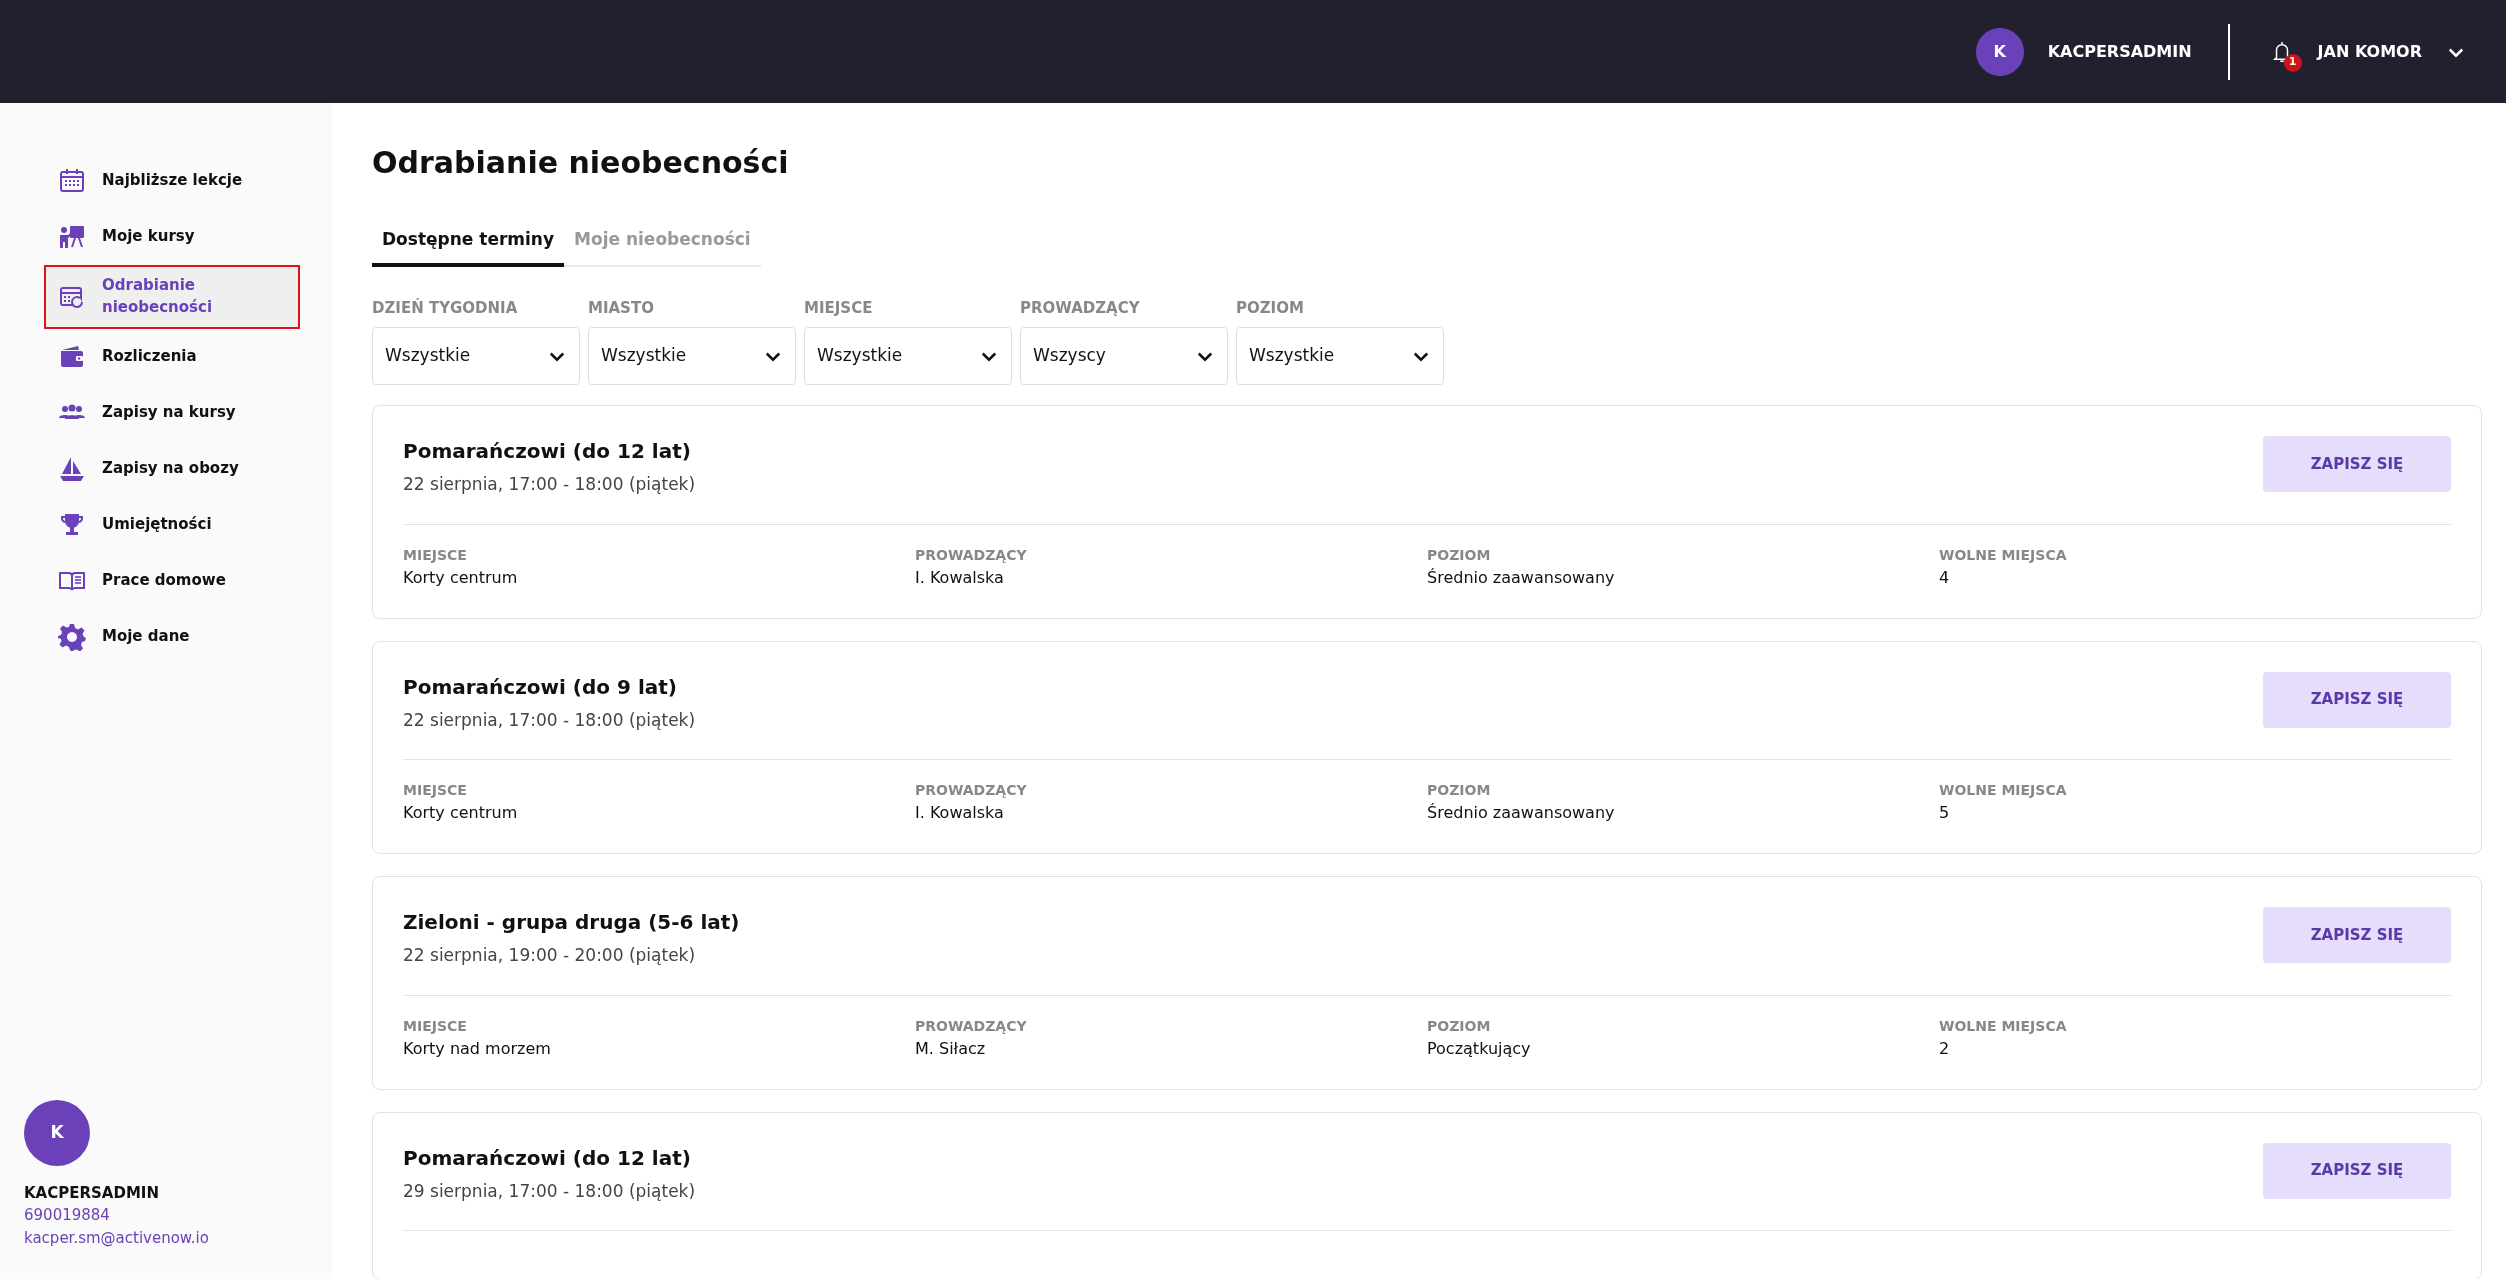 This screenshot has width=2506, height=1279. Describe the element at coordinates (72, 181) in the screenshot. I see `calendar-icon` at that location.